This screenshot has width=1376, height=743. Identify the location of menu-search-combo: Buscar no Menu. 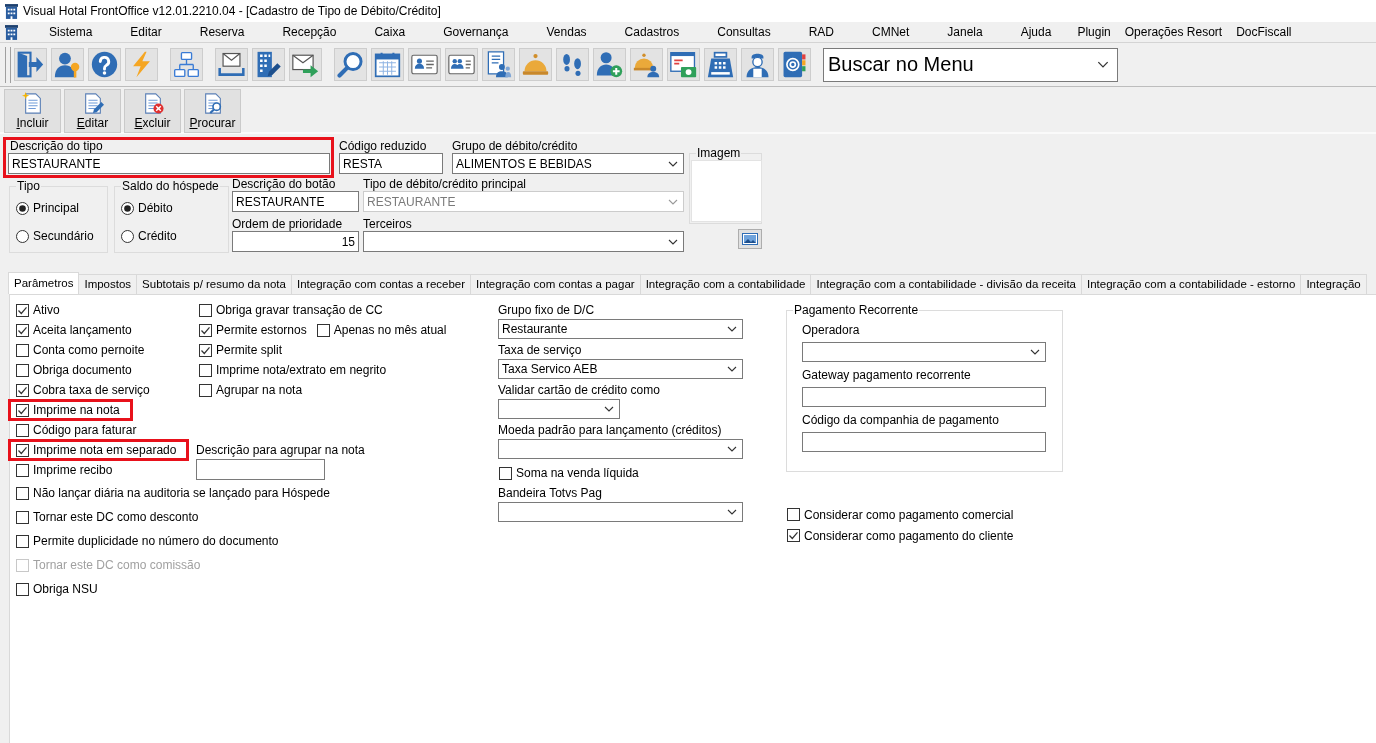
(970, 64).